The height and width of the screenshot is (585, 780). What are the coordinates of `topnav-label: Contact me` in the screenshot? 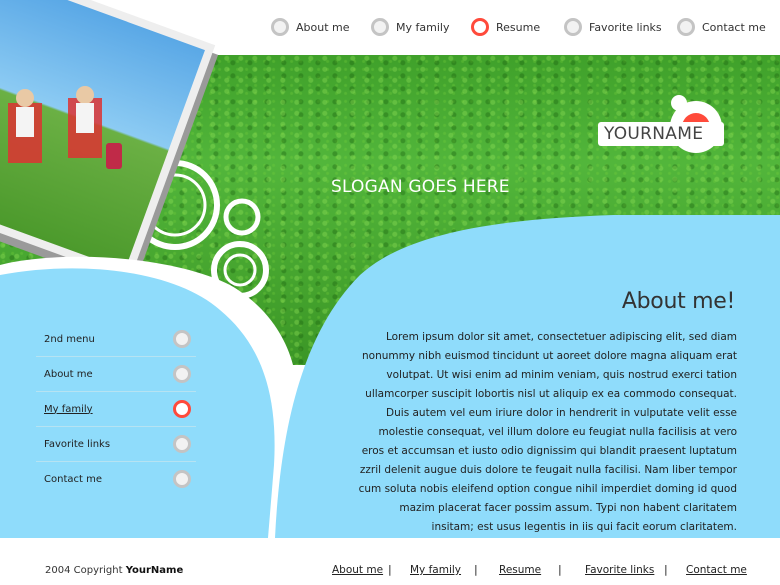 It's located at (734, 27).